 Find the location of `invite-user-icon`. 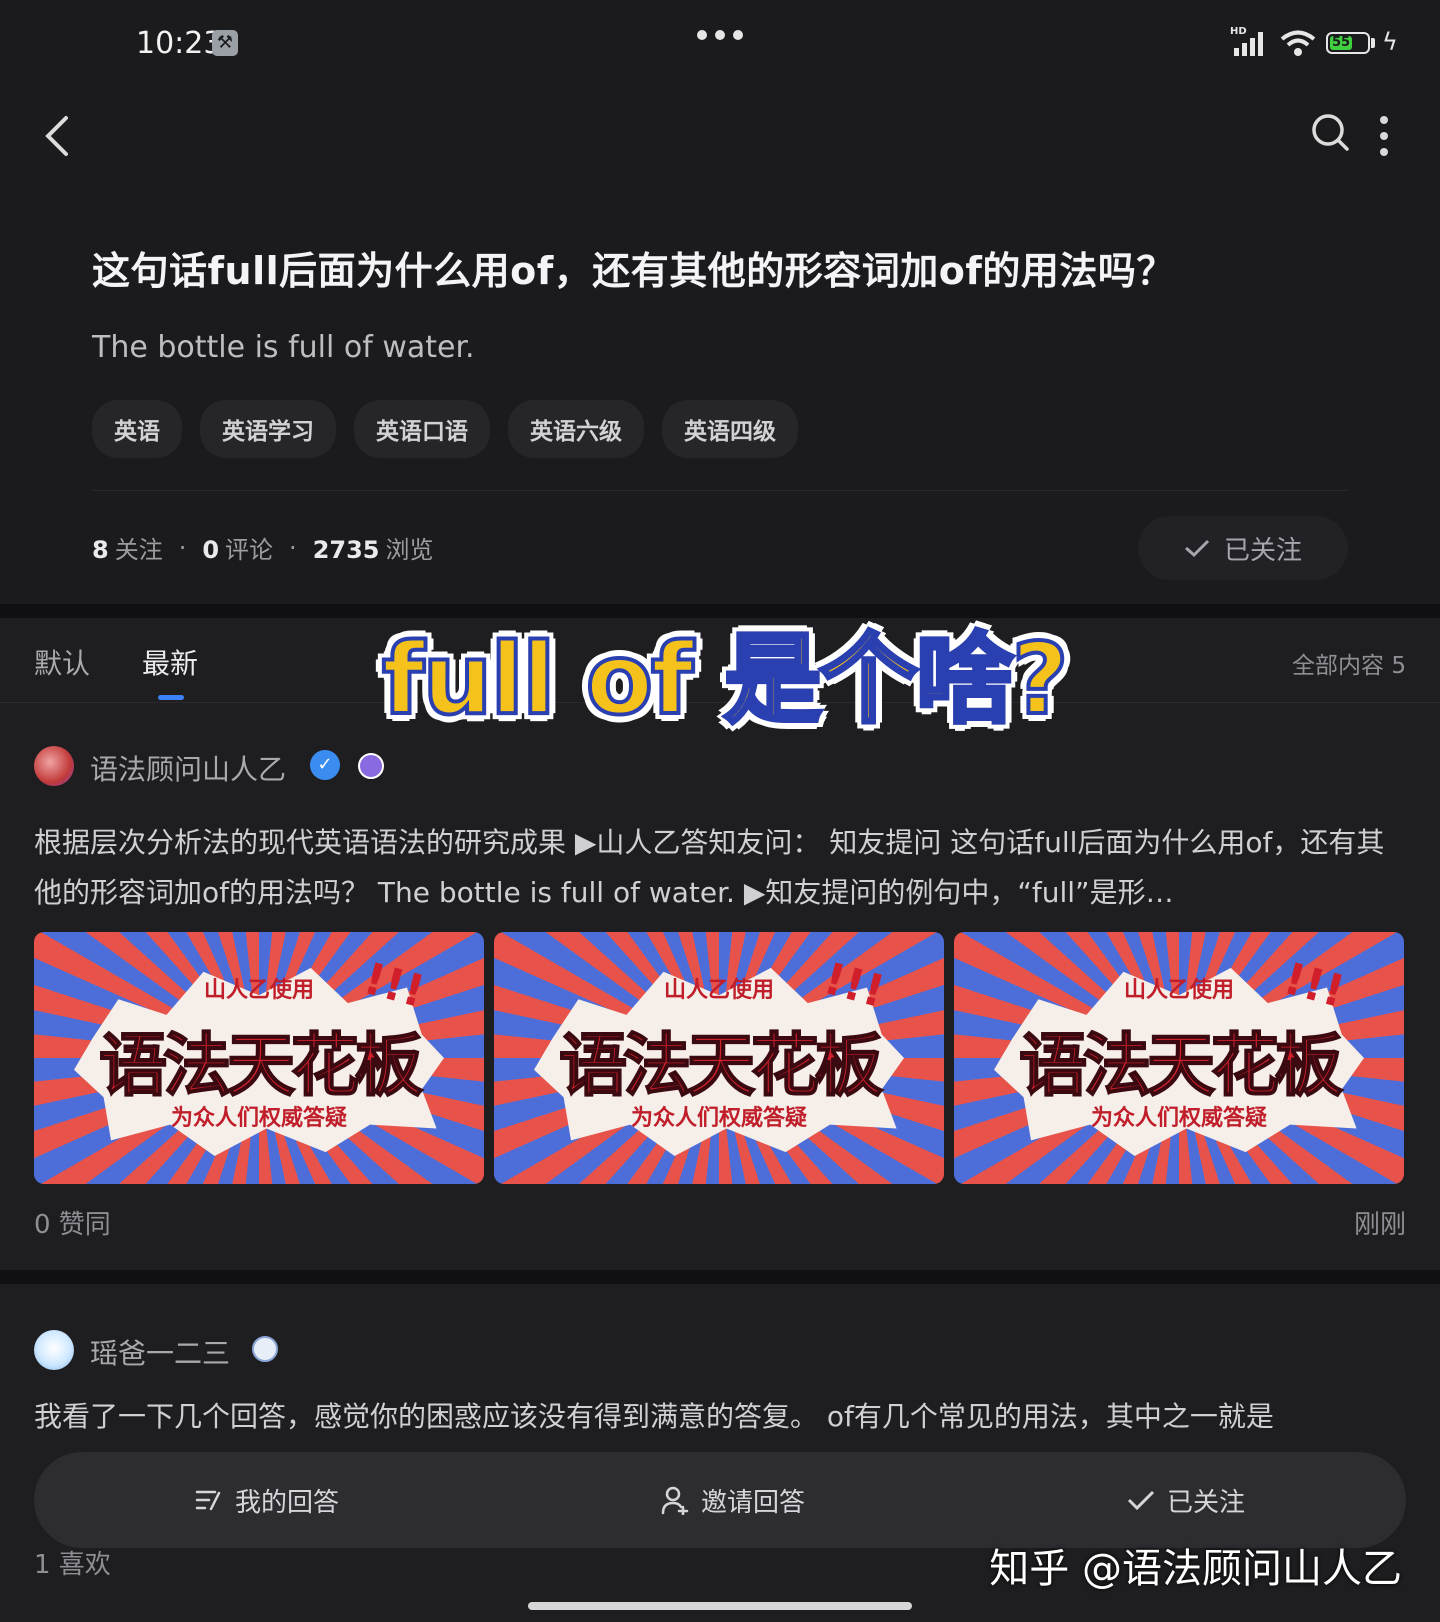

invite-user-icon is located at coordinates (675, 1500).